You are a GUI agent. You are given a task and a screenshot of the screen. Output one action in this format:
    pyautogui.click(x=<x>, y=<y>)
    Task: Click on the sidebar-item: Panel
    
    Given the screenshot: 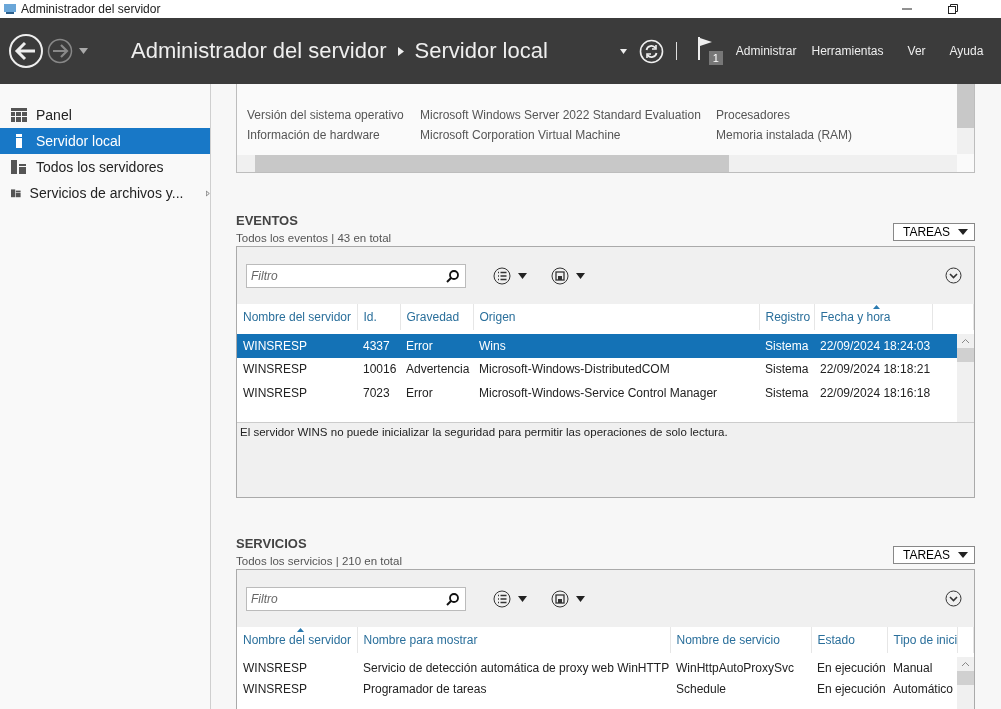 What is the action you would take?
    pyautogui.click(x=105, y=115)
    